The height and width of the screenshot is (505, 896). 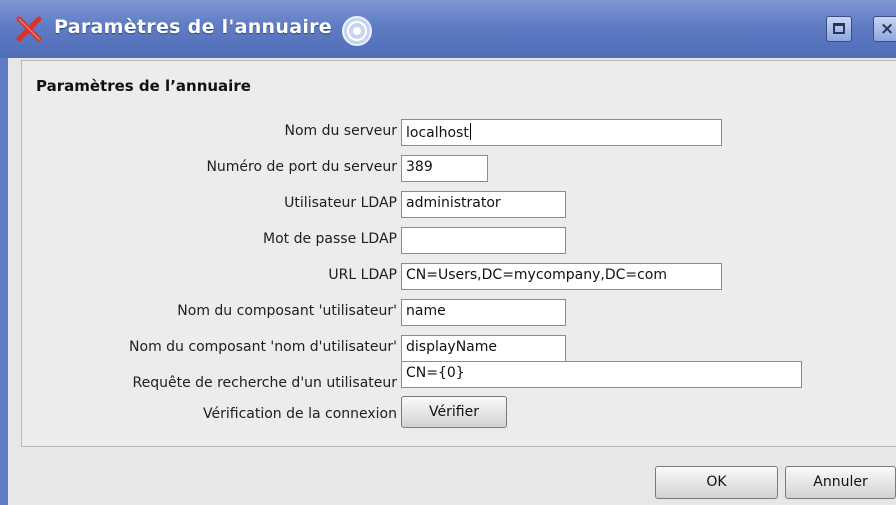 I want to click on ldap-user-label: Utilisateur LDAP, so click(x=340, y=203).